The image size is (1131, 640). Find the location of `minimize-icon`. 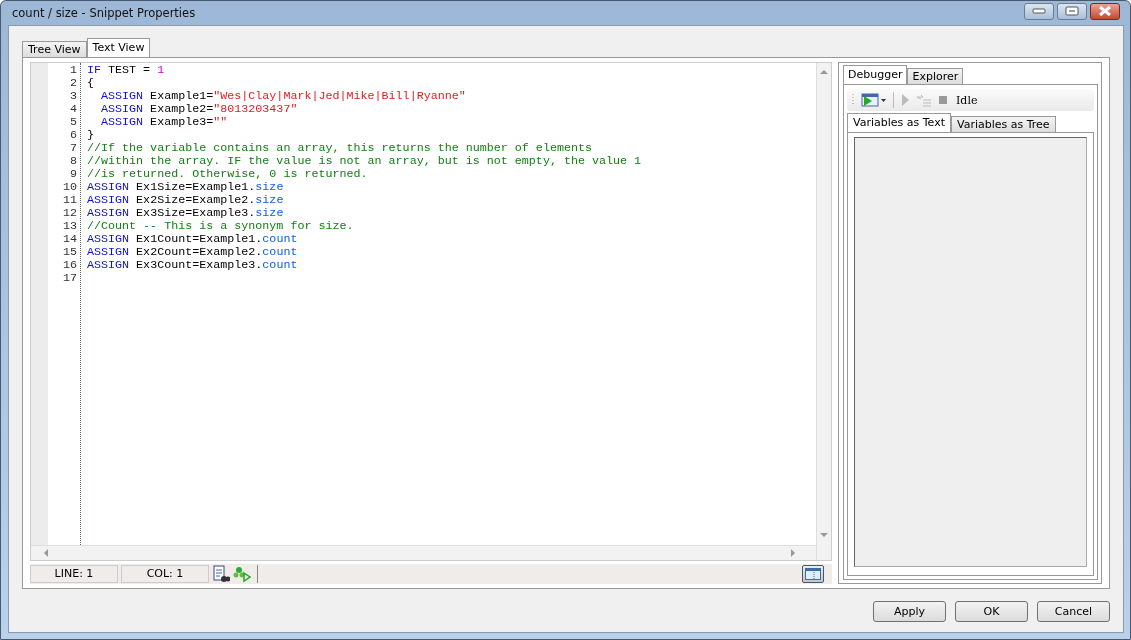

minimize-icon is located at coordinates (1039, 11).